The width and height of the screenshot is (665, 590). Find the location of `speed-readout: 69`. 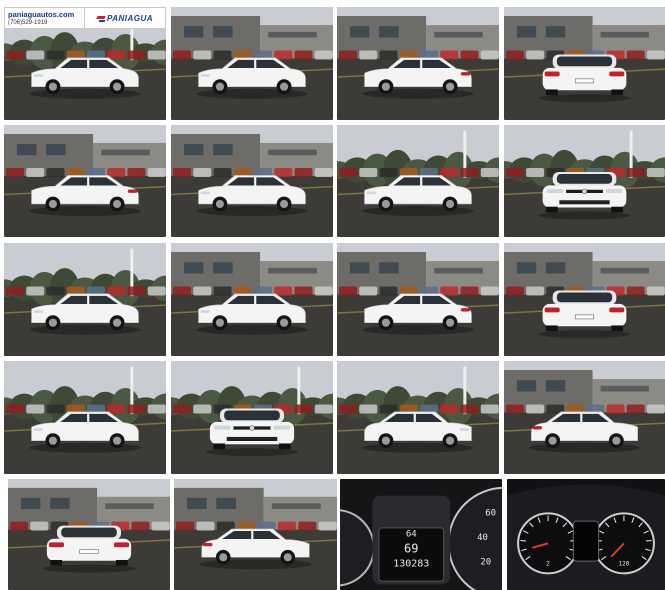

speed-readout: 69 is located at coordinates (411, 548).